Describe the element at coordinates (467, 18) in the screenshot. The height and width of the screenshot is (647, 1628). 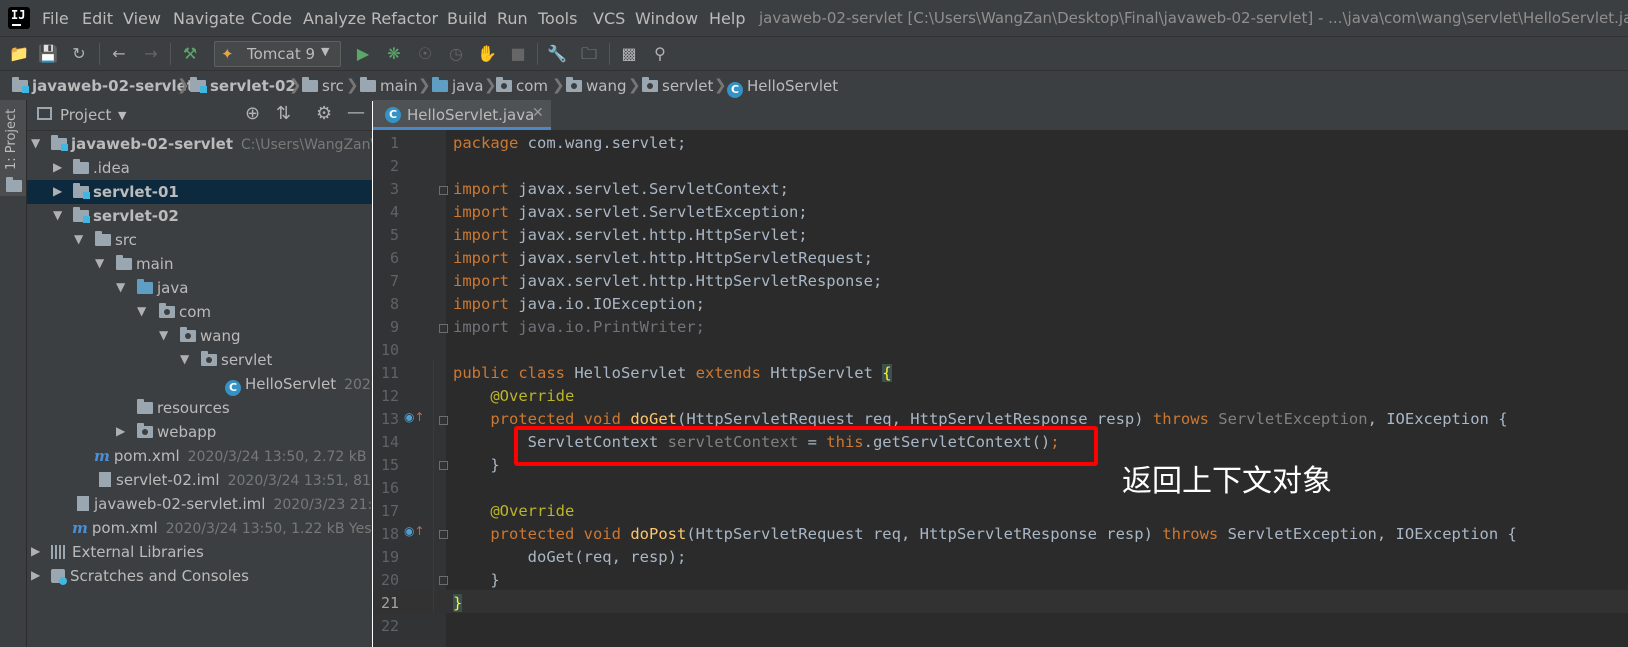
I see `menu-build: Build` at that location.